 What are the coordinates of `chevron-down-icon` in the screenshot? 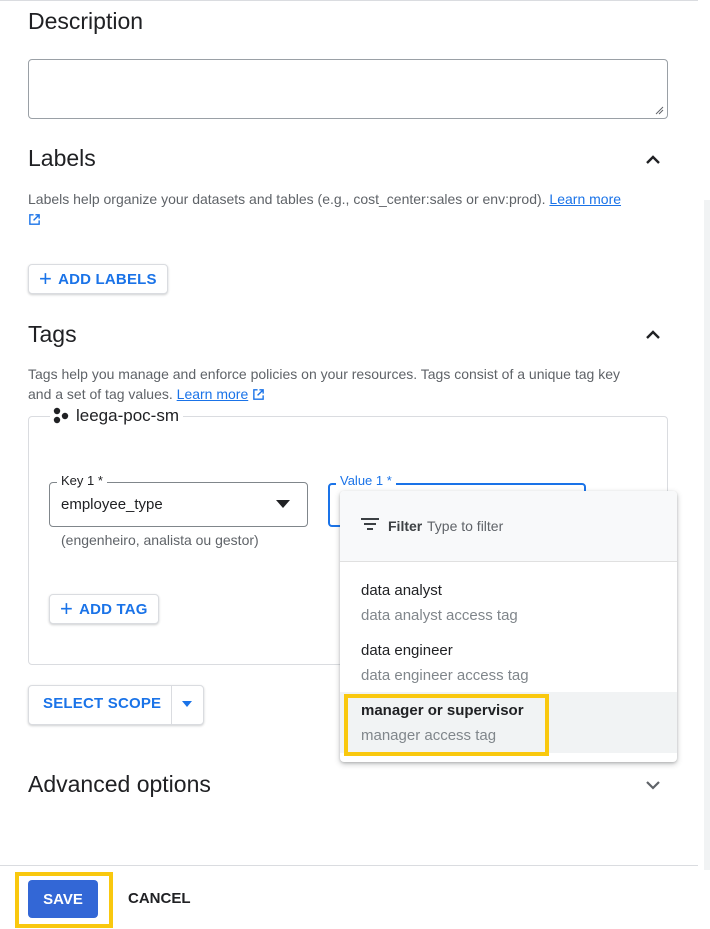 It's located at (653, 785).